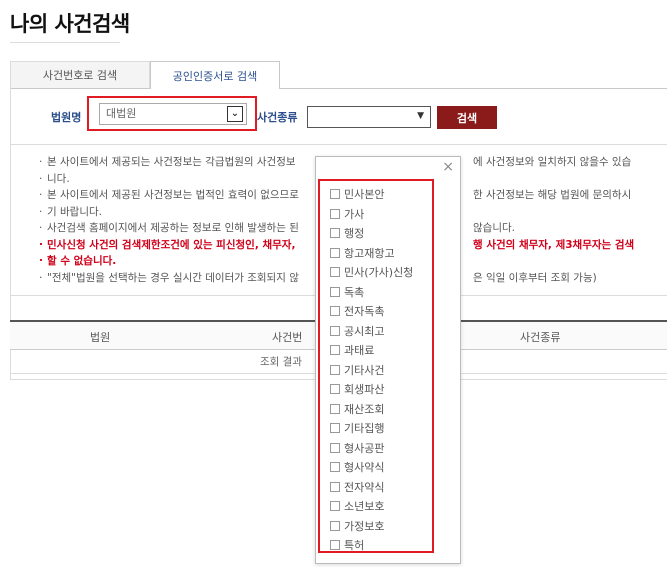 The width and height of the screenshot is (667, 567). Describe the element at coordinates (357, 448) in the screenshot. I see `option-criminal-trial: 형사공판` at that location.